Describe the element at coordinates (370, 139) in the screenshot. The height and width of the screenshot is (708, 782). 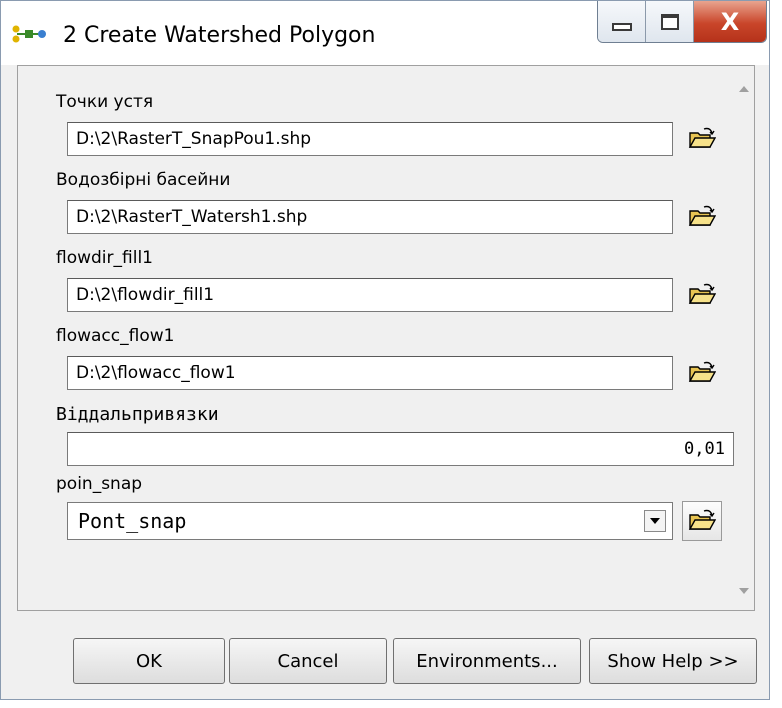
I see `outlet-points-input: D:\2\RasterT_SnapPou1.shp` at that location.